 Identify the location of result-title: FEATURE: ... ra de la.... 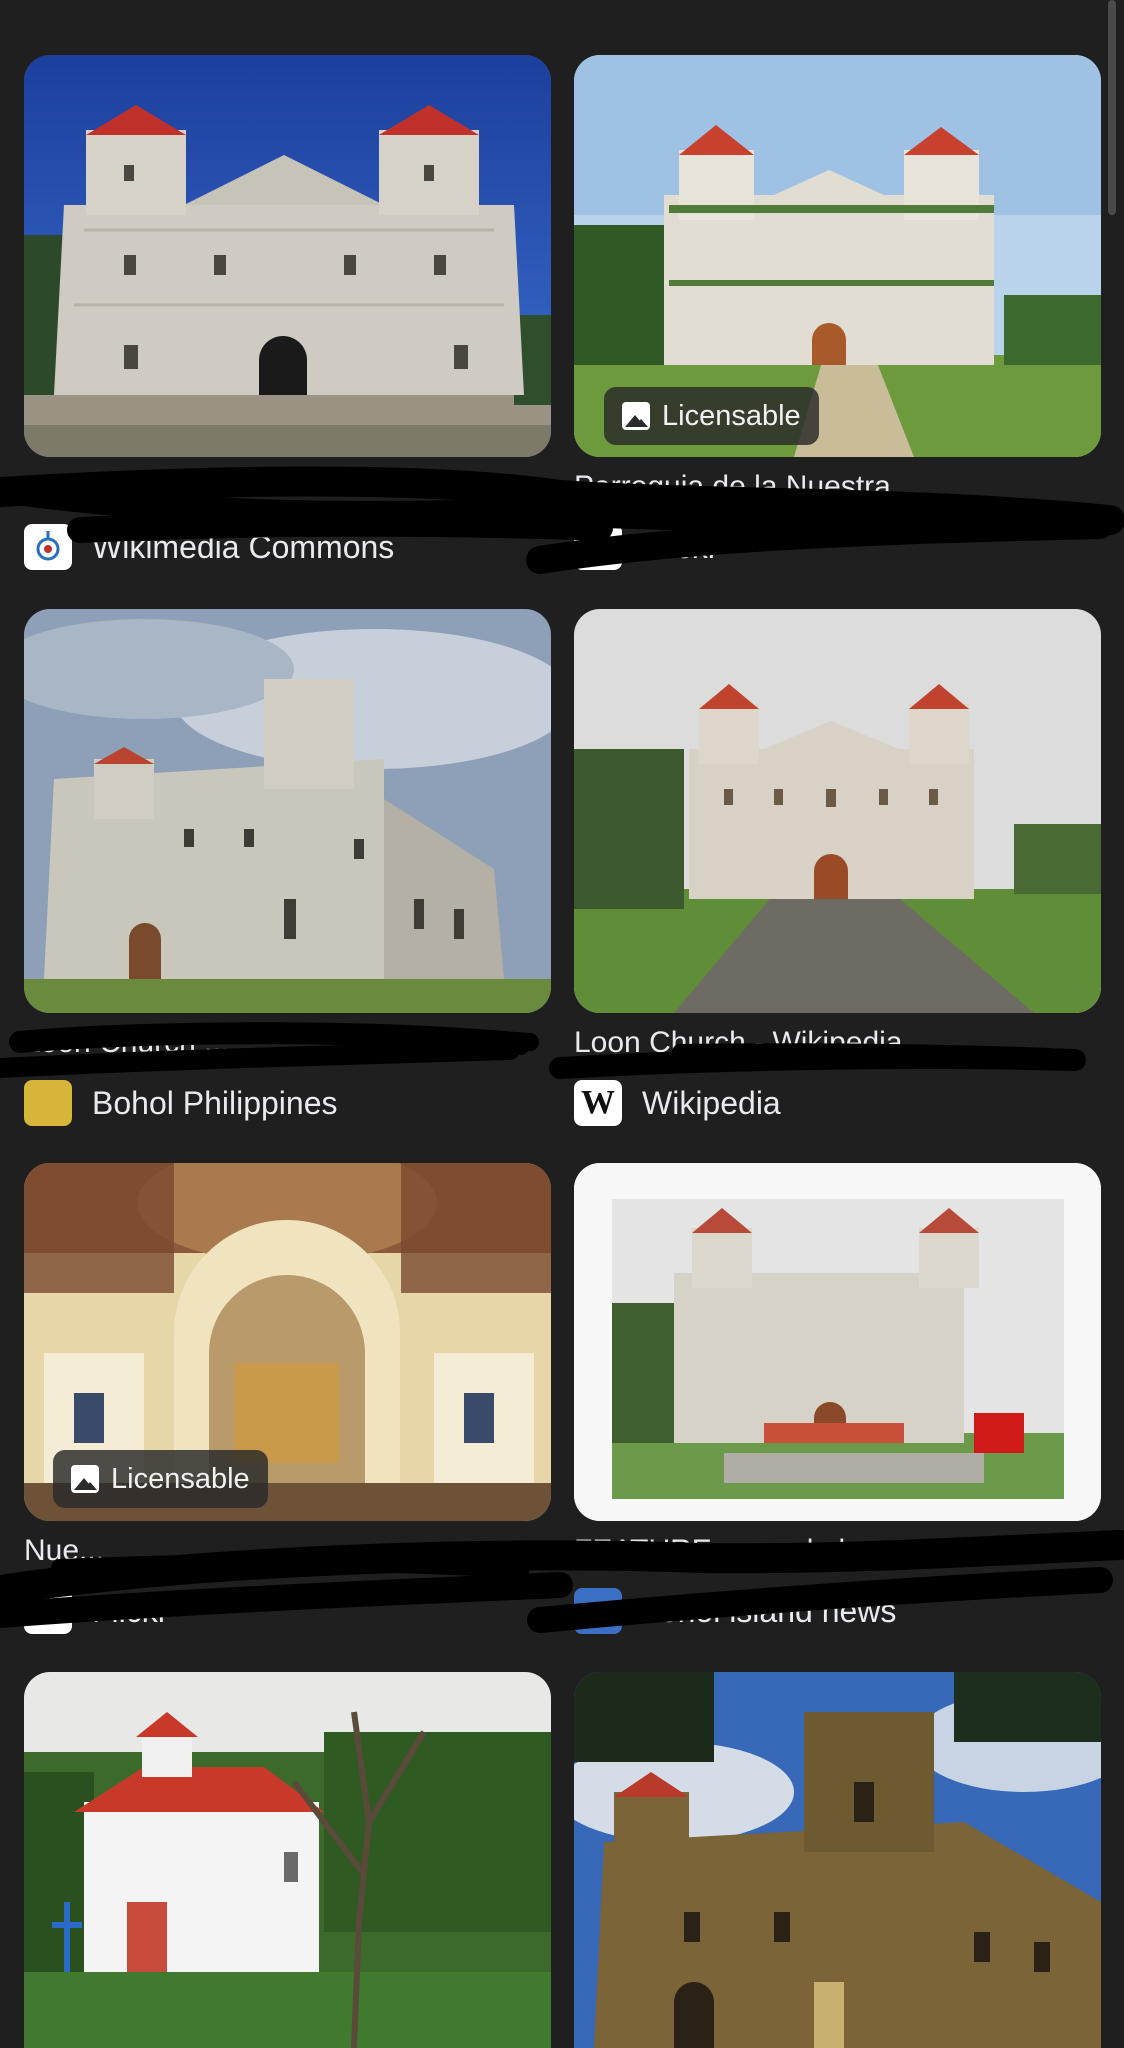
(837, 1551).